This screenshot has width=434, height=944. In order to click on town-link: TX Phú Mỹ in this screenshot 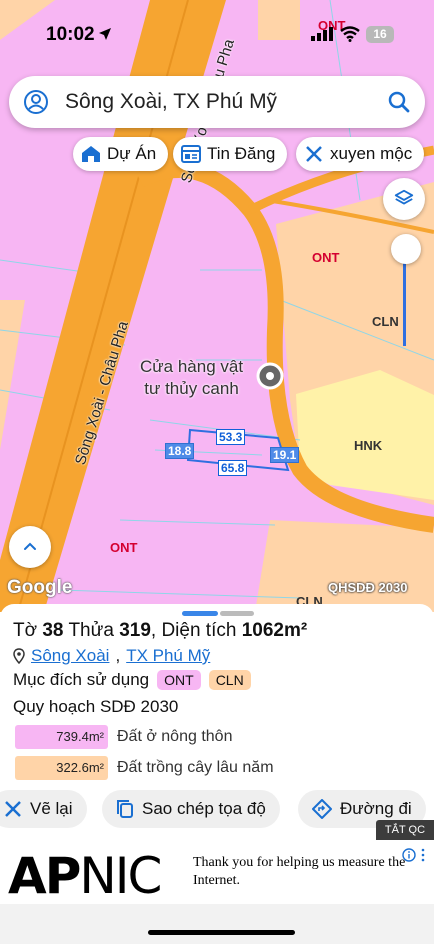, I will do `click(168, 656)`.